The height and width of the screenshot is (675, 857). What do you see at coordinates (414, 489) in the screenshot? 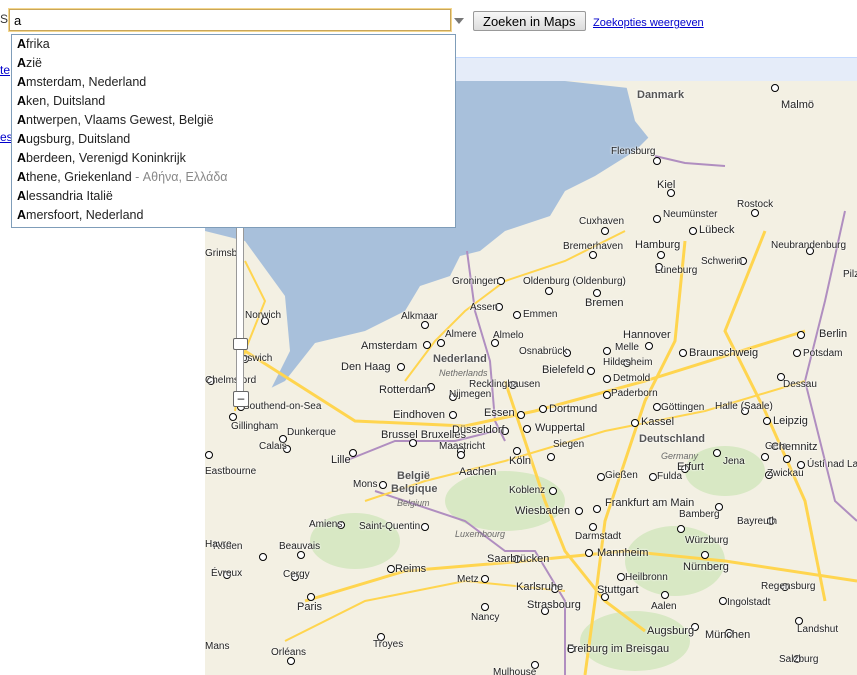
I see `country-label: Belgique` at bounding box center [414, 489].